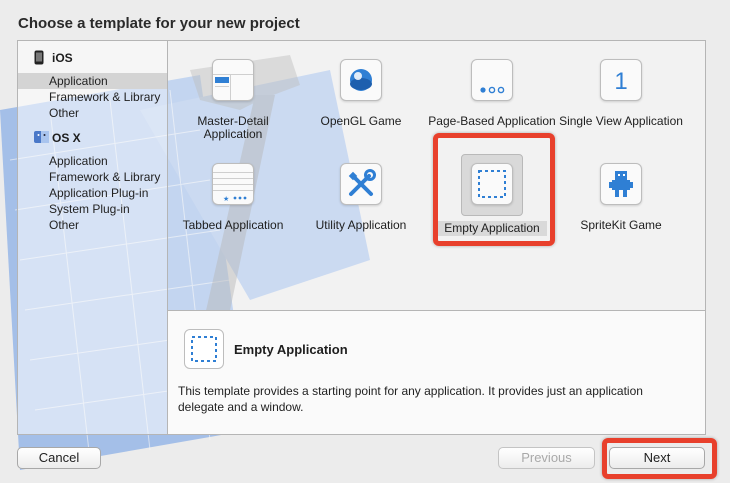 The height and width of the screenshot is (483, 730). Describe the element at coordinates (92, 81) in the screenshot. I see `sidebar-item-ios-application: Application` at that location.